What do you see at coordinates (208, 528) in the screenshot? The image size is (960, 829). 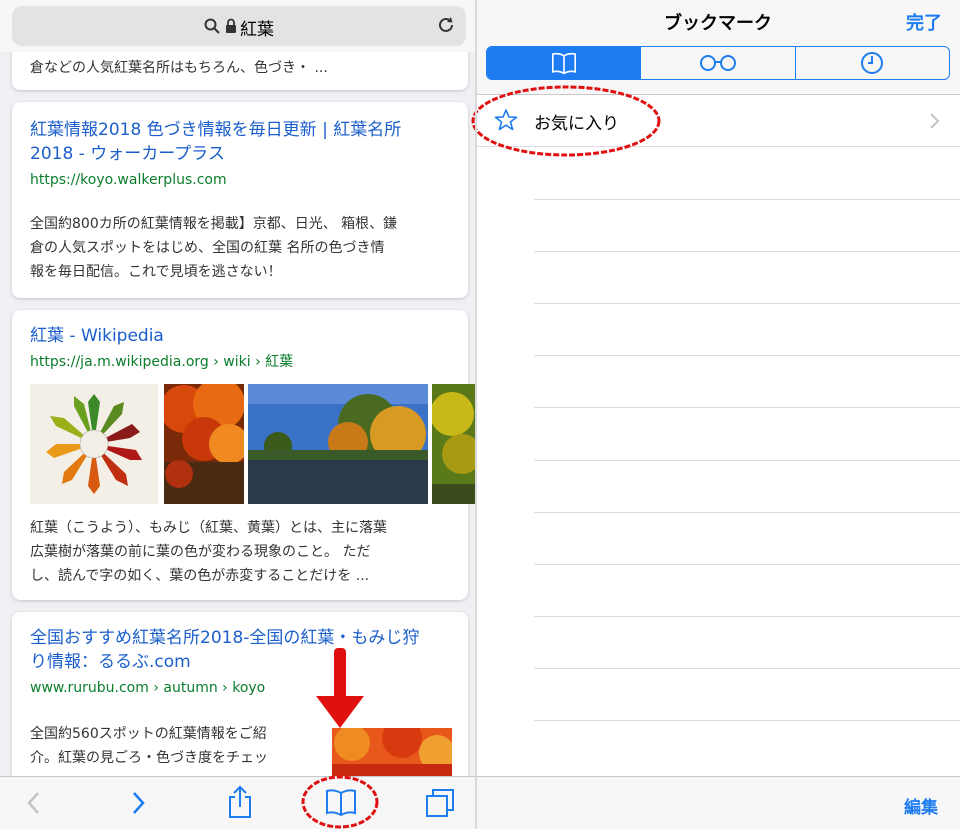 I see `snippet-line: 紅葉（こうよう）、もみじ（紅葉、黄葉）とは、主に落葉` at bounding box center [208, 528].